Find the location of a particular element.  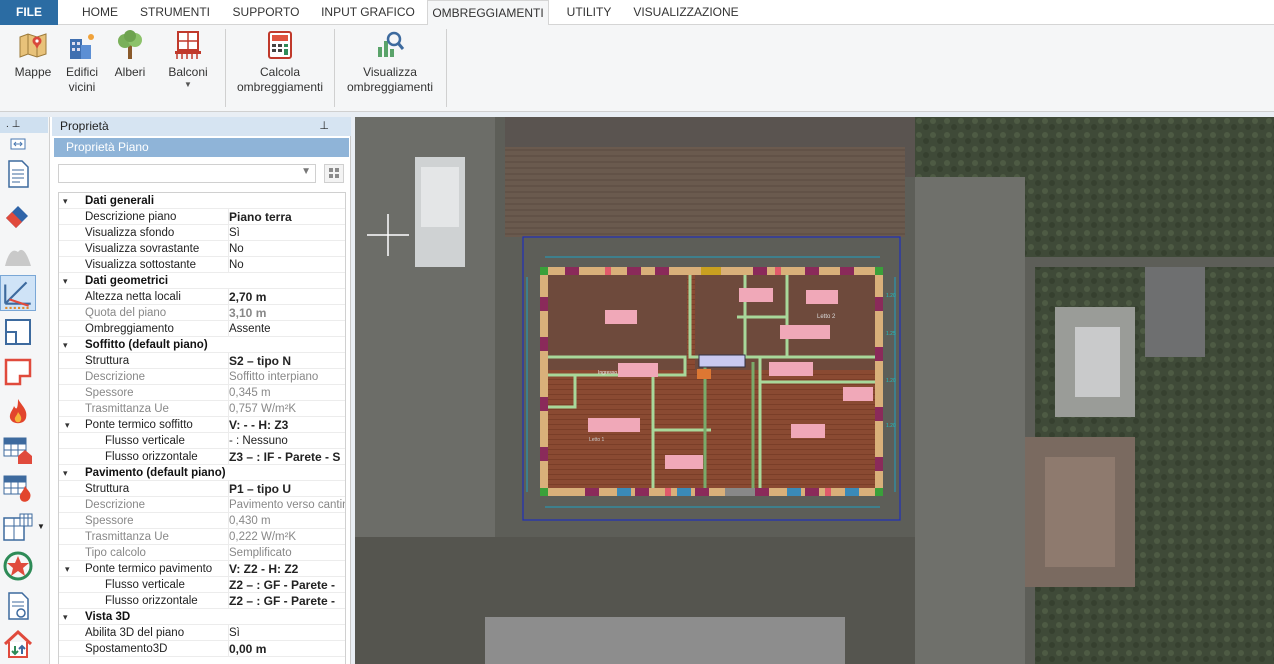

categorized-view-button is located at coordinates (334, 173).